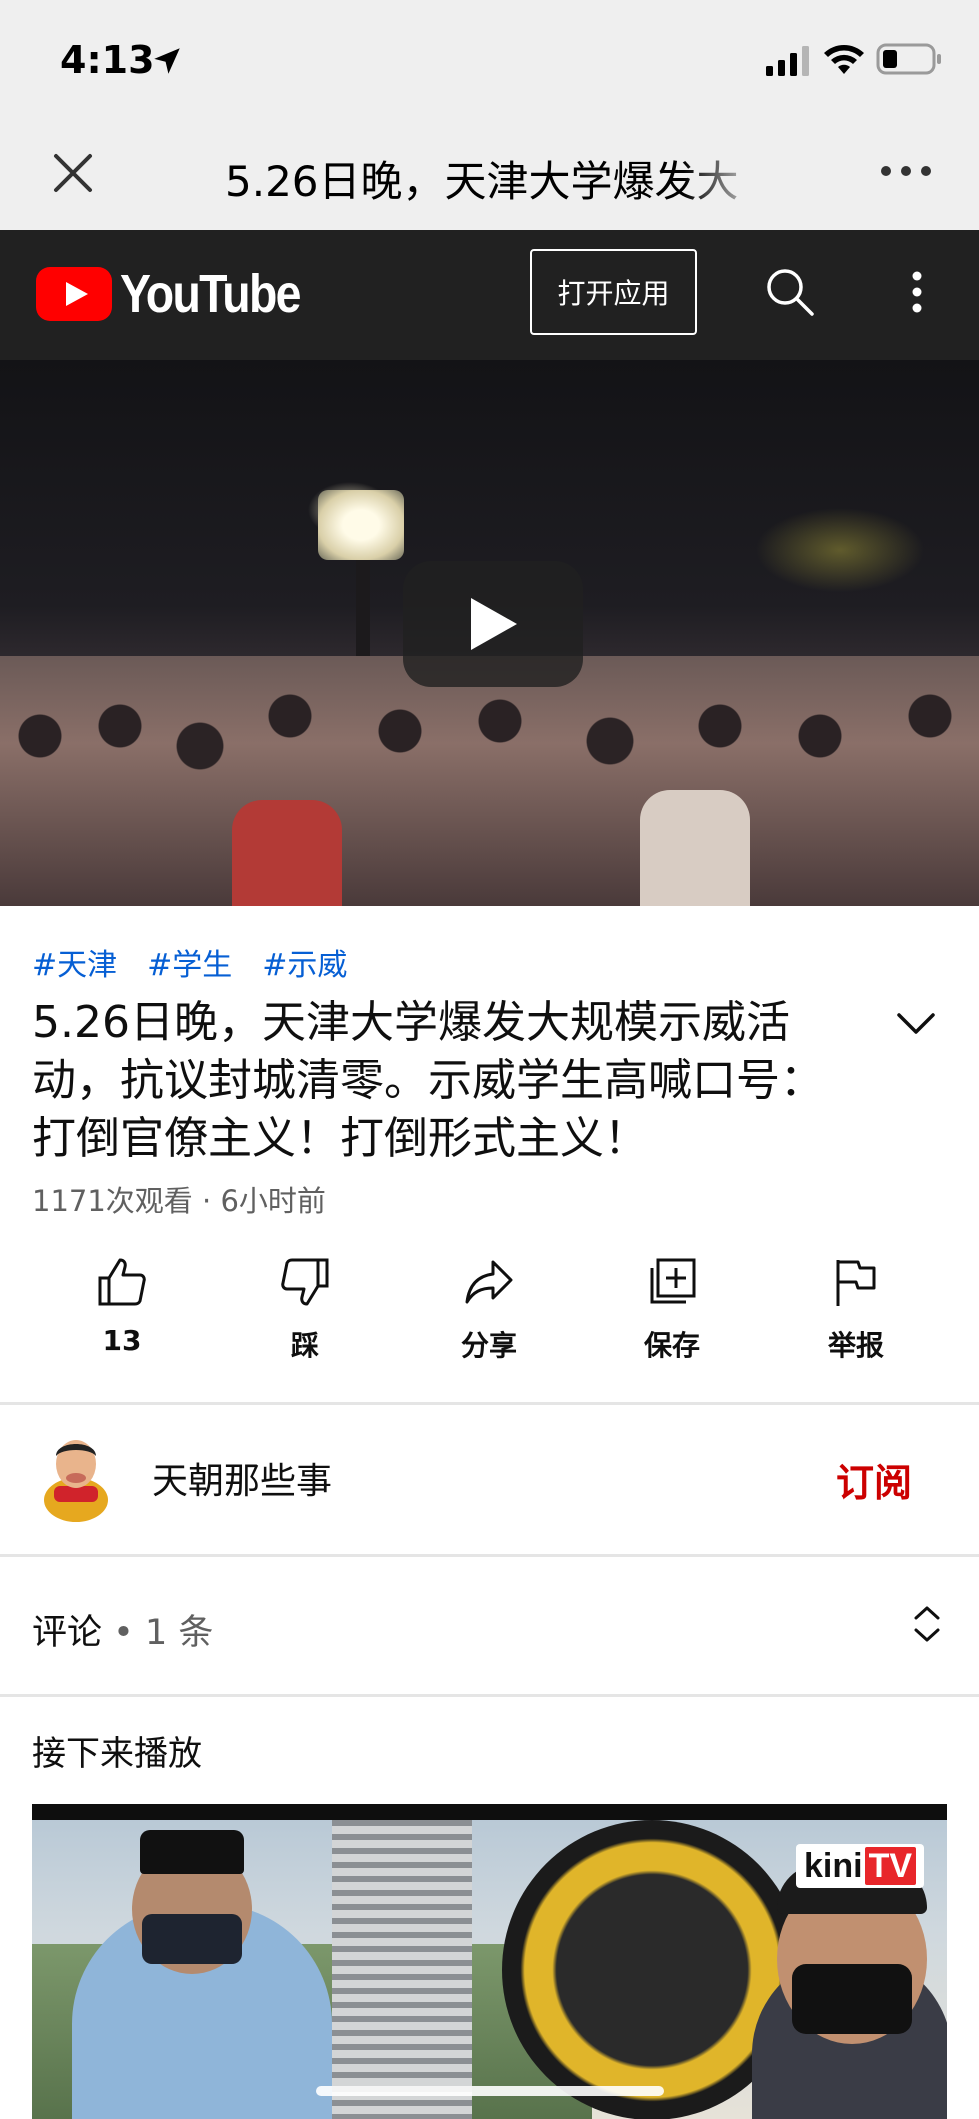  I want to click on play-button, so click(493, 624).